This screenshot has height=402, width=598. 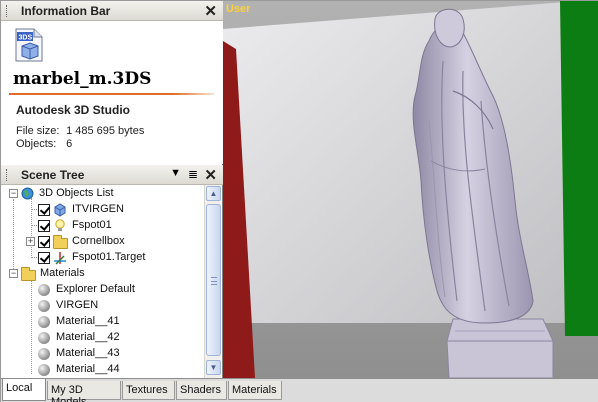 I want to click on tree-node-material: Material__44, so click(x=101, y=370).